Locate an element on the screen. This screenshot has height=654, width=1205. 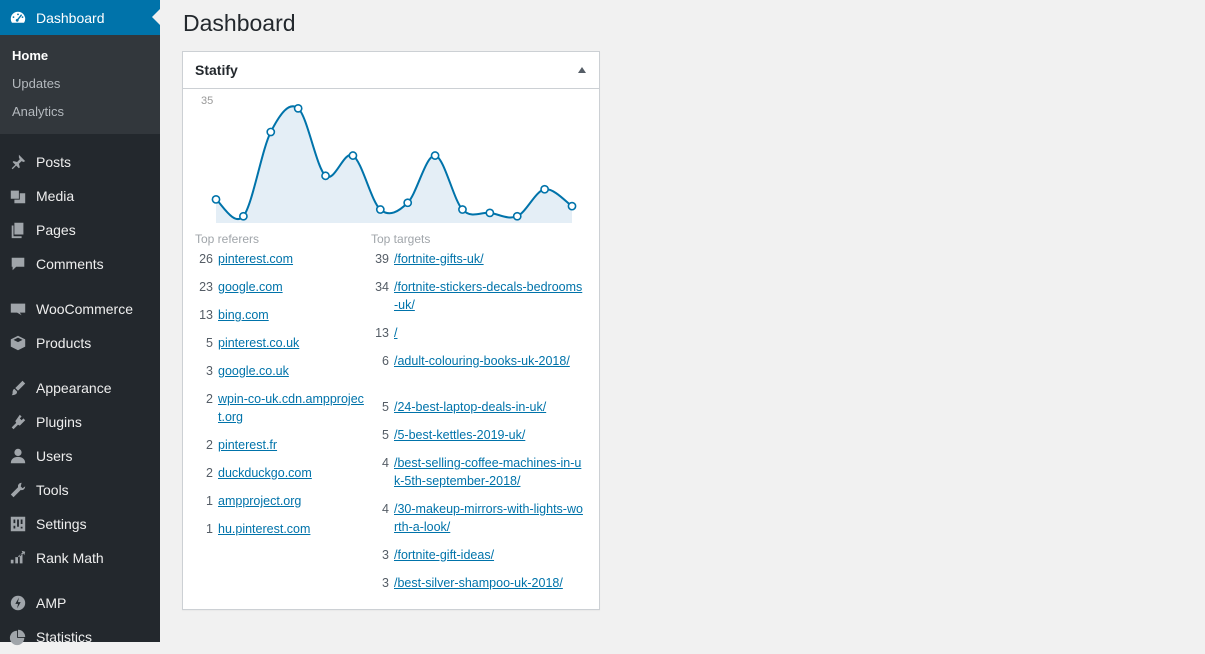
list-item: 2 pinterest.fr is located at coordinates (280, 450).